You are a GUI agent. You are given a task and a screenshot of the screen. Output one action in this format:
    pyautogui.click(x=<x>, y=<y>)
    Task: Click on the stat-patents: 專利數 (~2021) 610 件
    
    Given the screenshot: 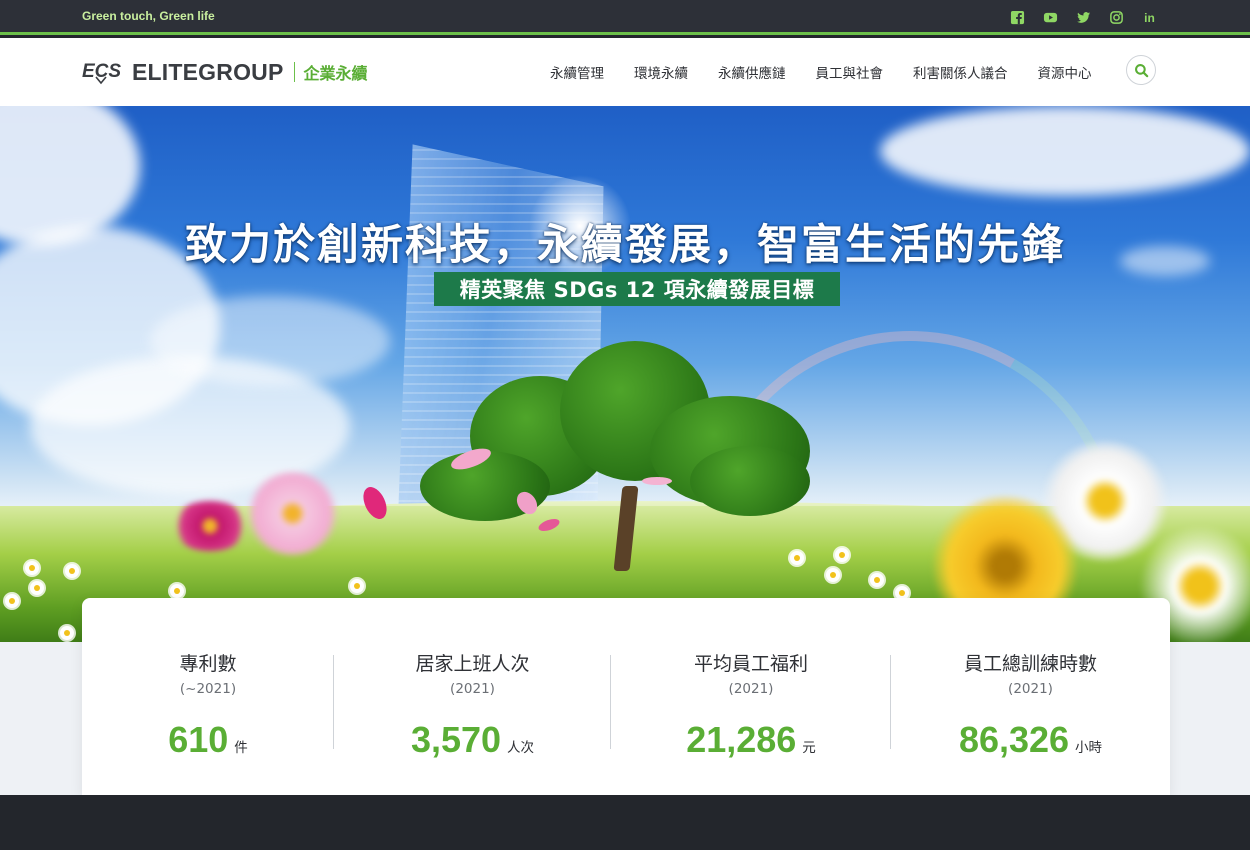 What is the action you would take?
    pyautogui.click(x=208, y=696)
    